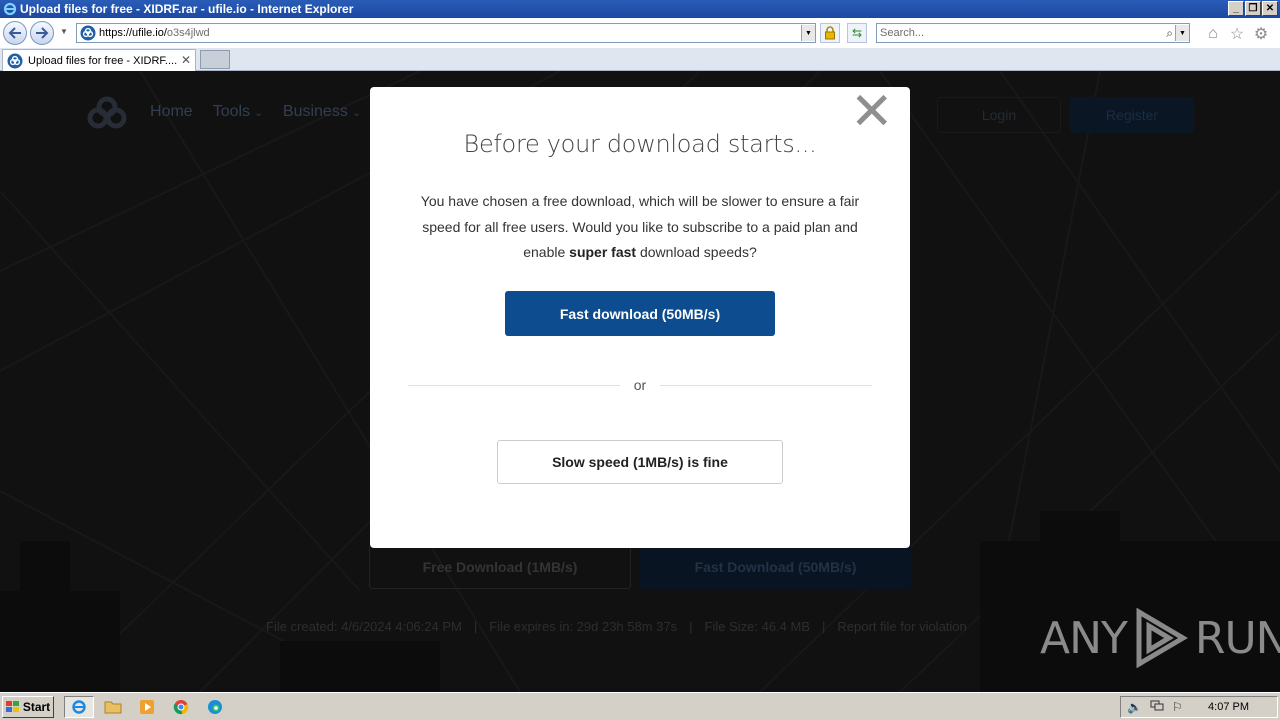  What do you see at coordinates (1236, 8) in the screenshot?
I see `minimize-button: _` at bounding box center [1236, 8].